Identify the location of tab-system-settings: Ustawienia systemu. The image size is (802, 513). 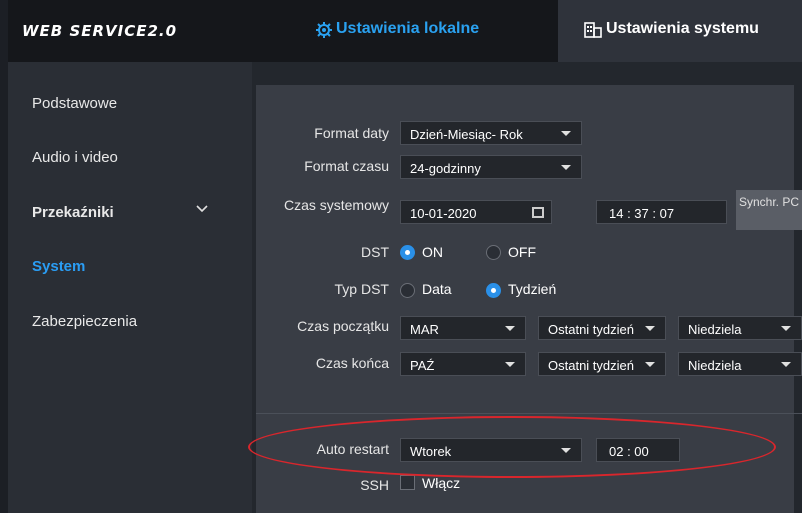
(680, 31).